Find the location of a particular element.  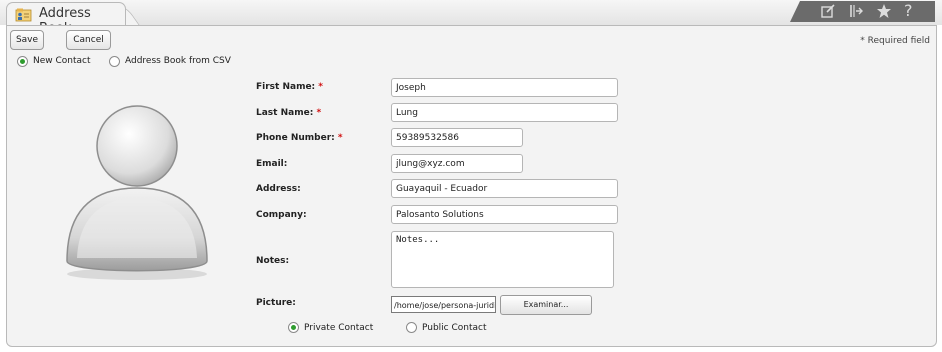

radio-new-contact-label: New Contact is located at coordinates (62, 61).